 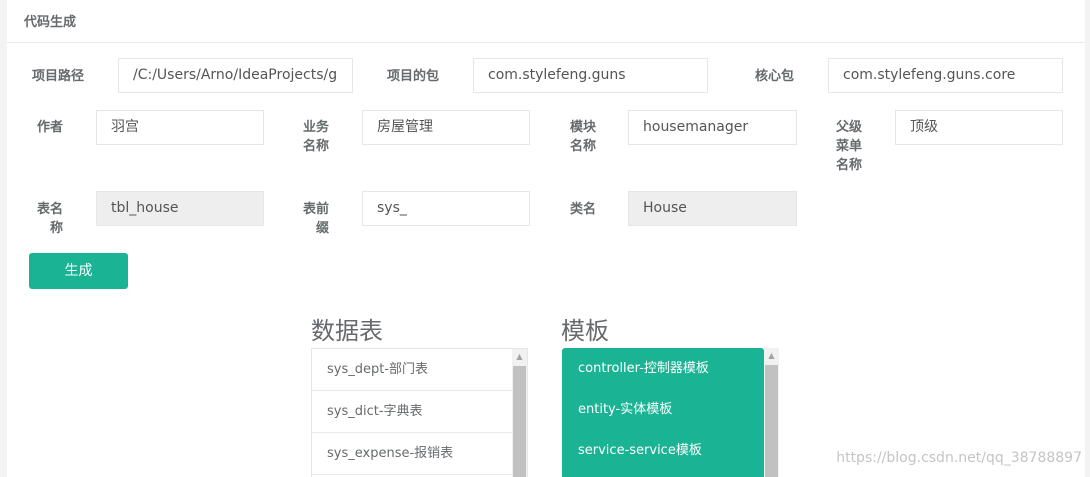 I want to click on tables-title: 数据表, so click(x=347, y=331).